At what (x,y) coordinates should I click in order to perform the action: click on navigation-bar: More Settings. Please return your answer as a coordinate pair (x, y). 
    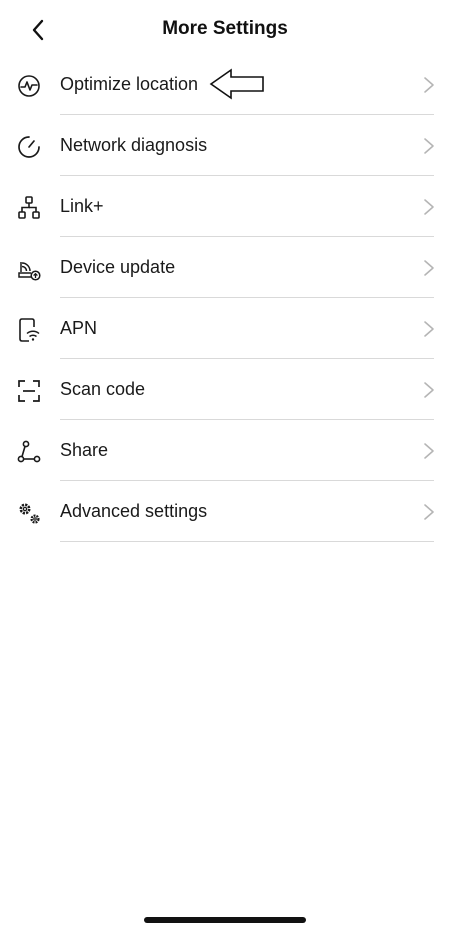
    Looking at the image, I should click on (225, 30).